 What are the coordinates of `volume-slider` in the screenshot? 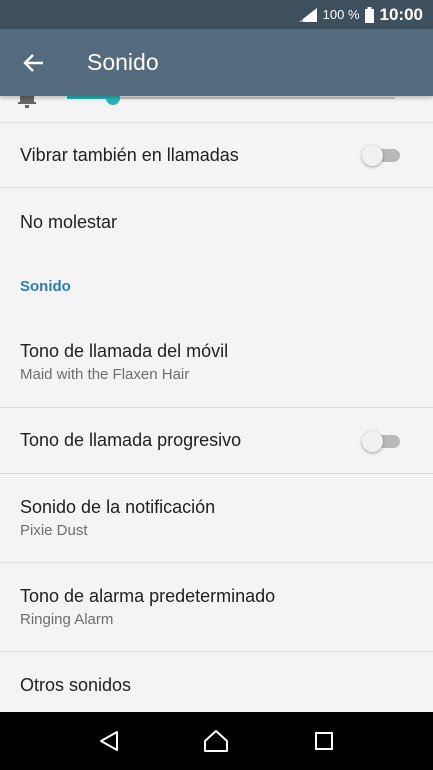 It's located at (216, 109).